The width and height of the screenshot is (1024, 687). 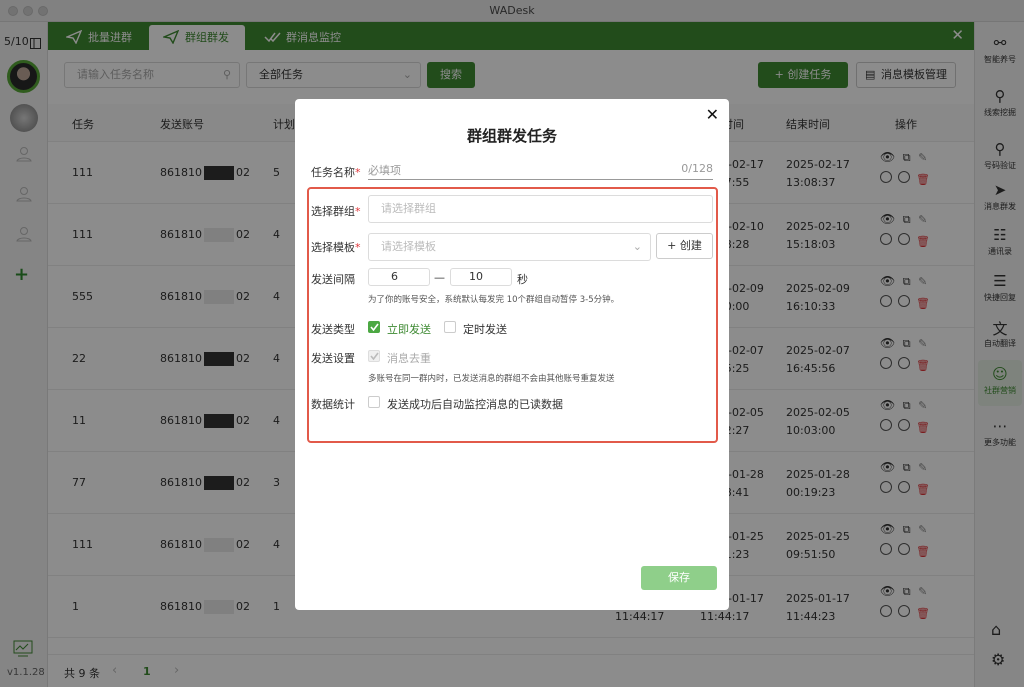 I want to click on close-icon: ✕, so click(x=712, y=114).